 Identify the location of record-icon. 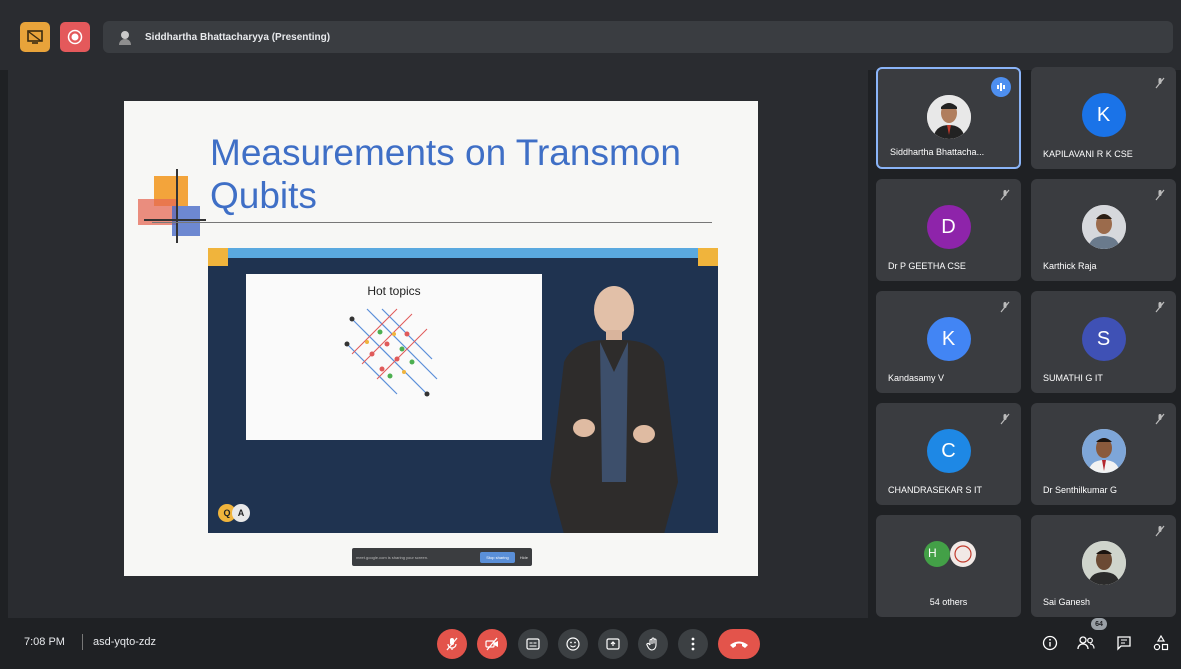
(75, 37).